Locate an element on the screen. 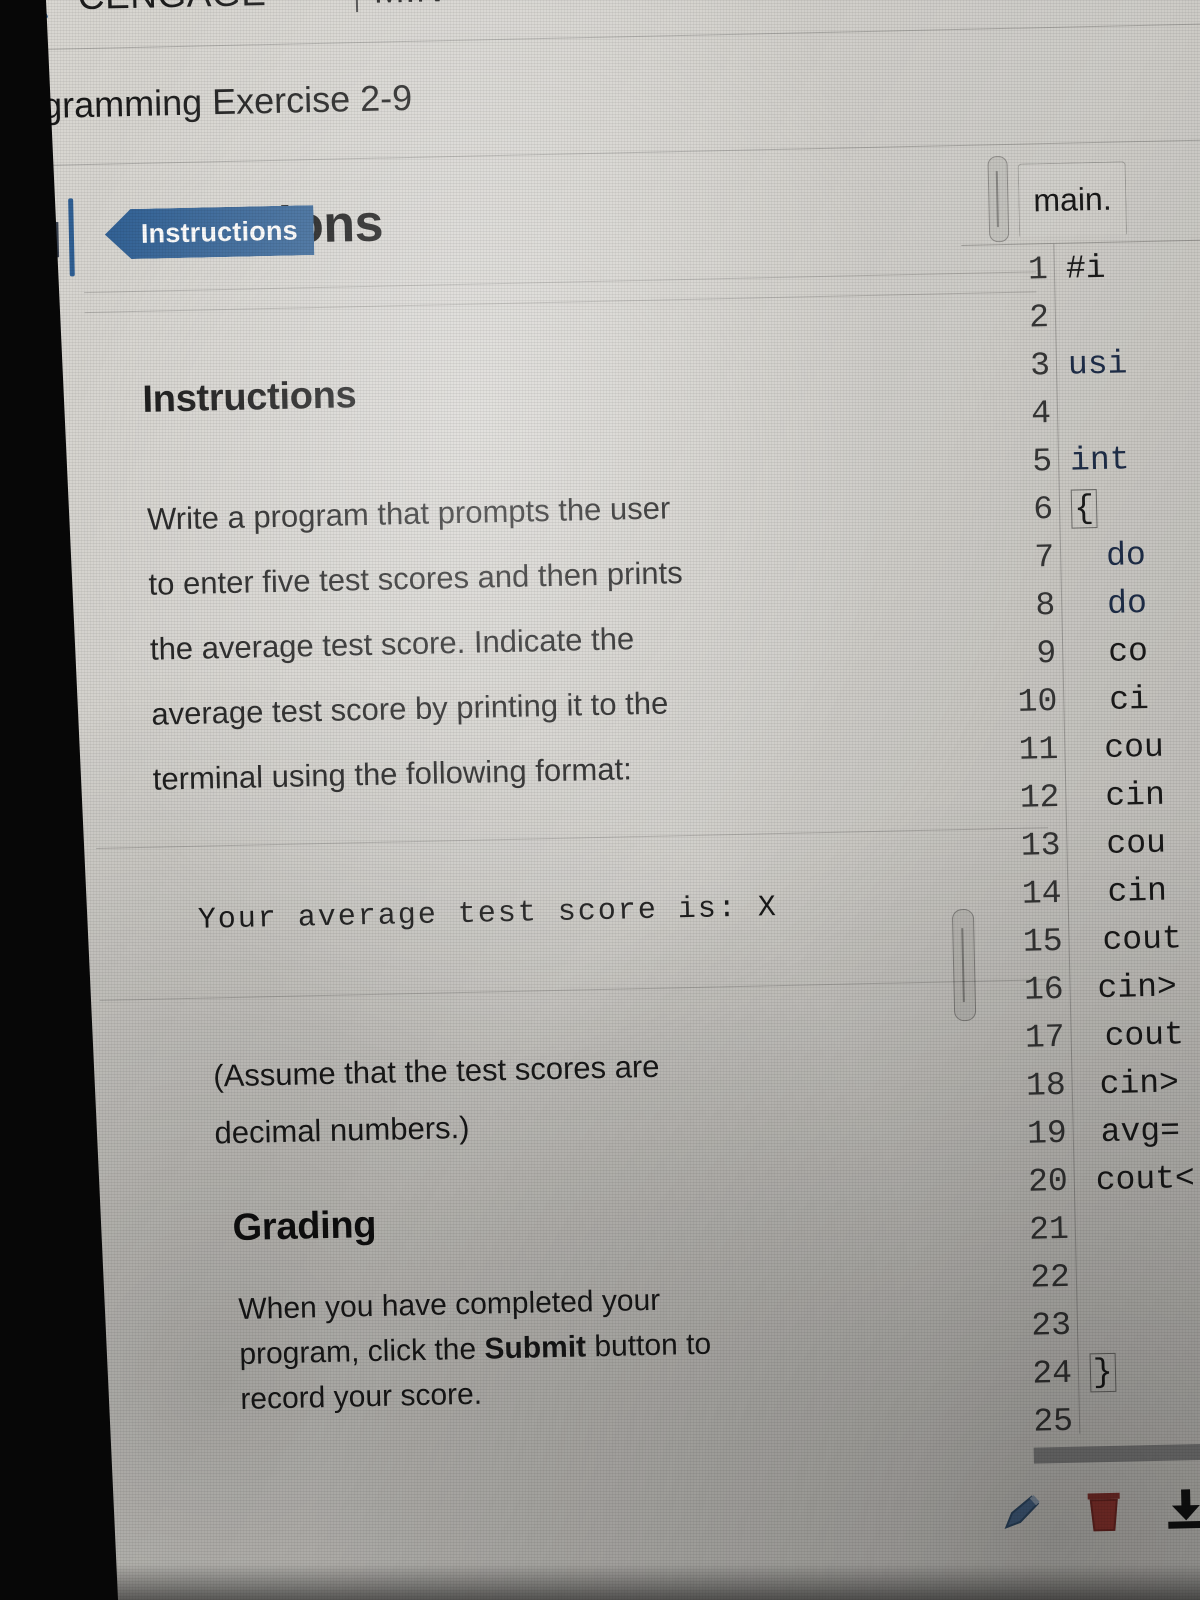 This screenshot has height=1600, width=1200. code-line-row: 23 is located at coordinates (1092, 1324).